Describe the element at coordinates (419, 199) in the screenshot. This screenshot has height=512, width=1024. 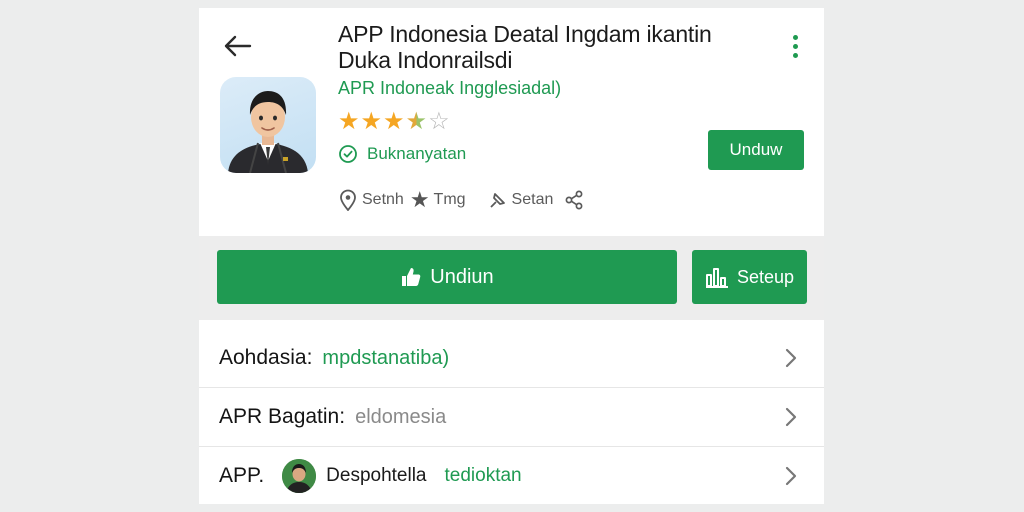
I see `star-icon: ★` at that location.